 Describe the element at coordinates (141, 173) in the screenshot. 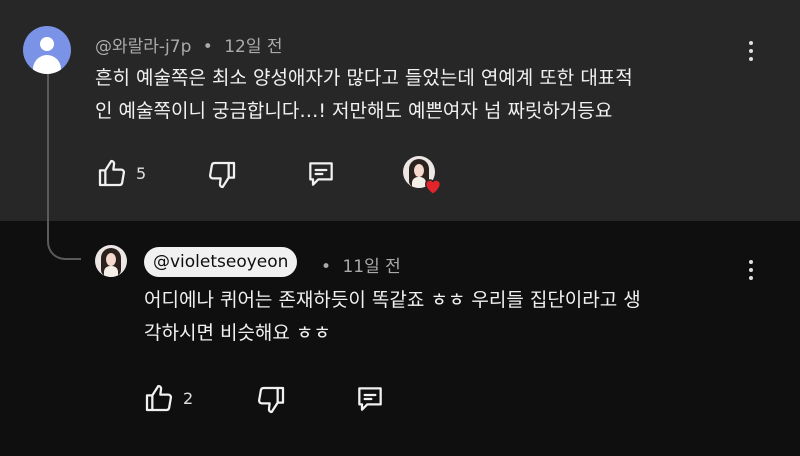

I see `comment-like-count: 5` at that location.